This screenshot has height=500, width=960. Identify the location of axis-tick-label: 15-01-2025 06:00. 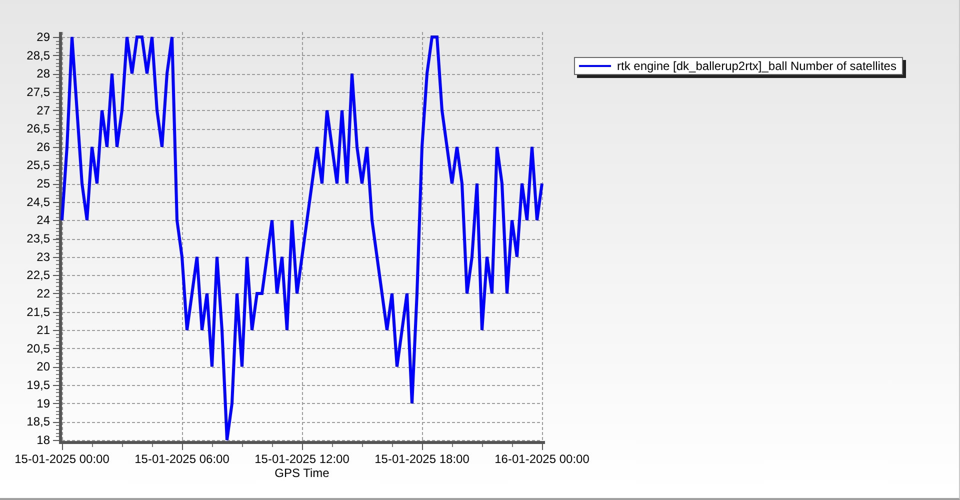
(182, 459).